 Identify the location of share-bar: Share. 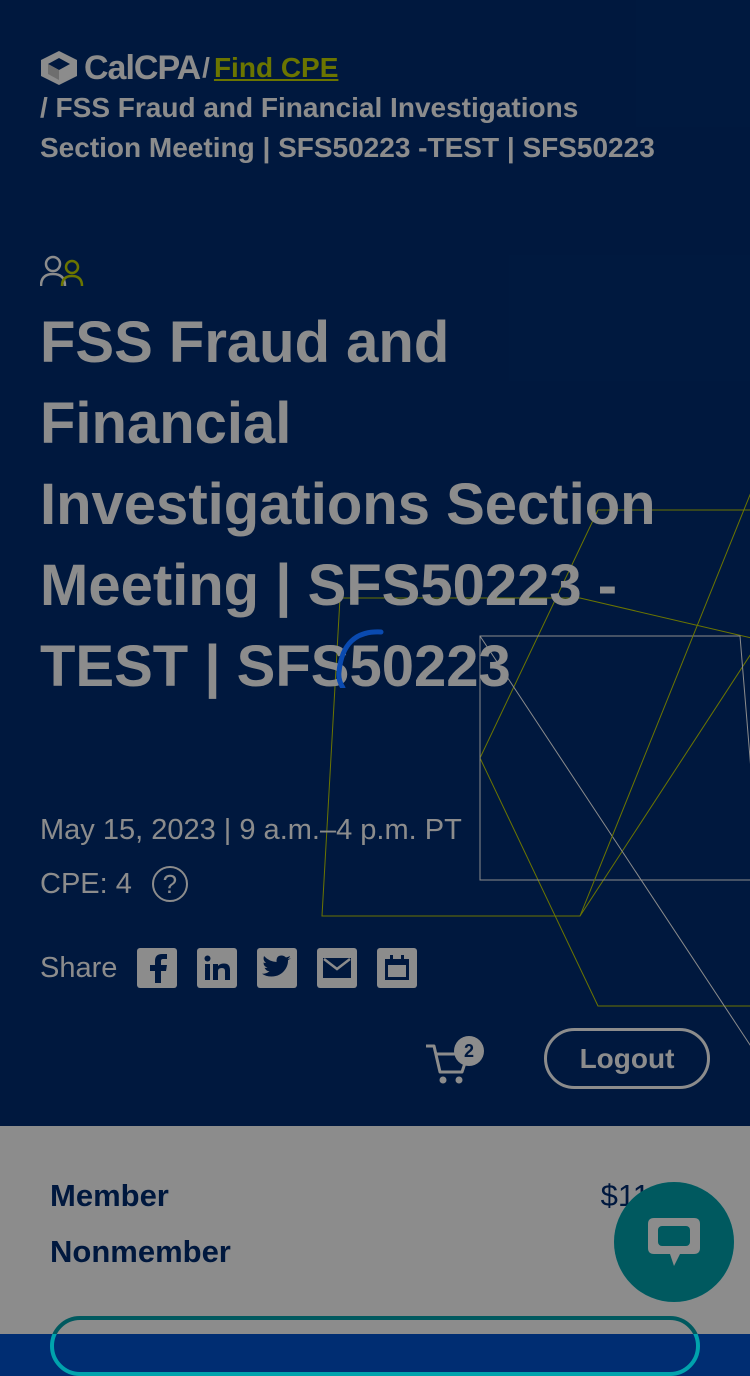
(238, 968).